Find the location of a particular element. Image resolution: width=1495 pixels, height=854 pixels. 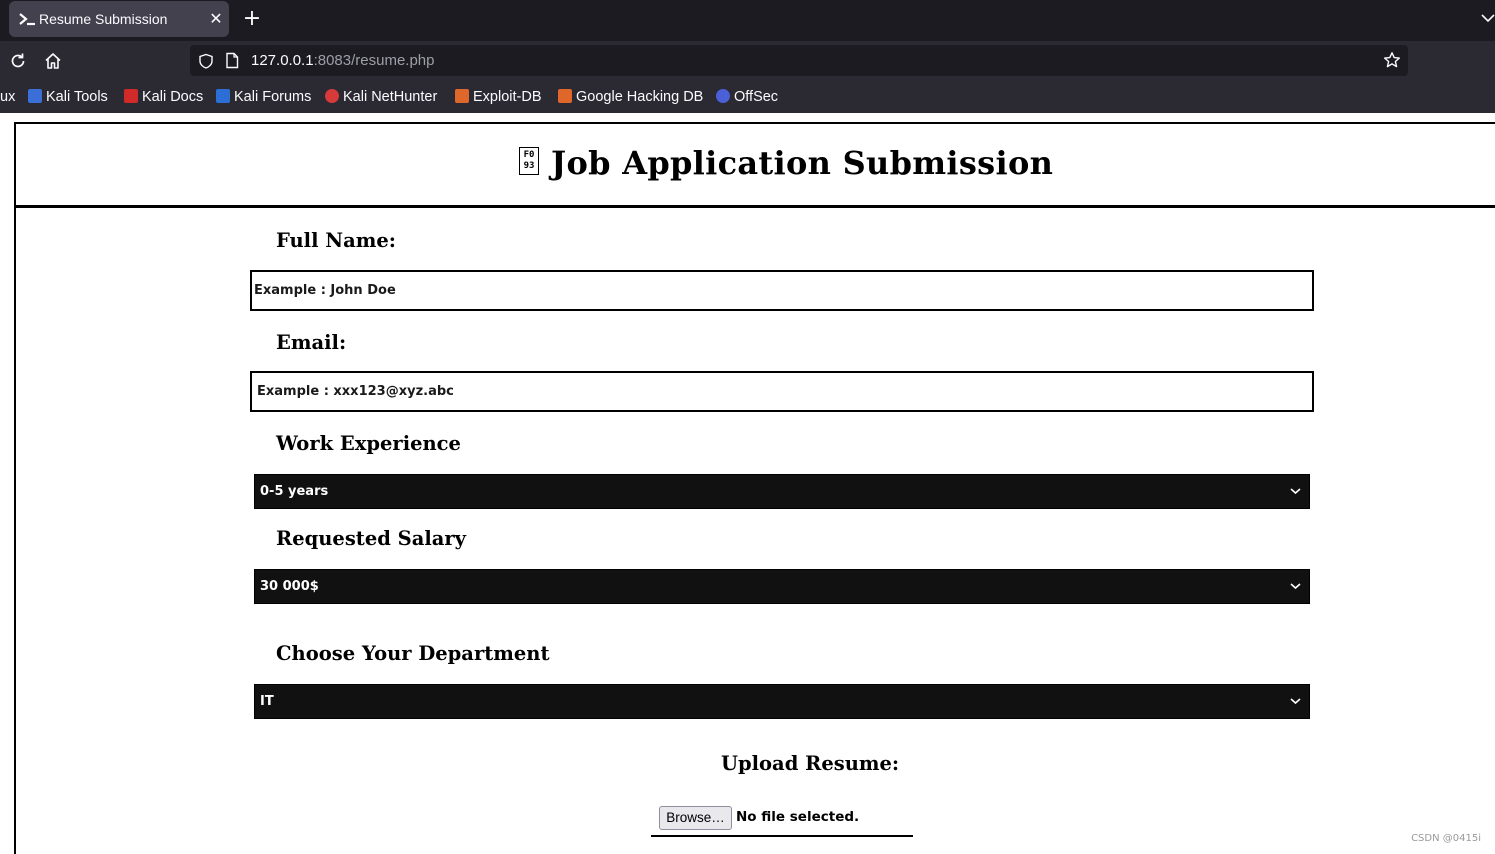

bookmark-offsec: OffSec is located at coordinates (747, 97).